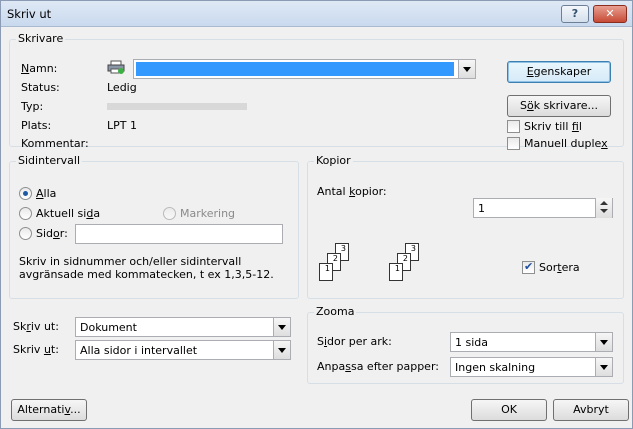  I want to click on copies-count-label: Antal kopior:, so click(352, 191).